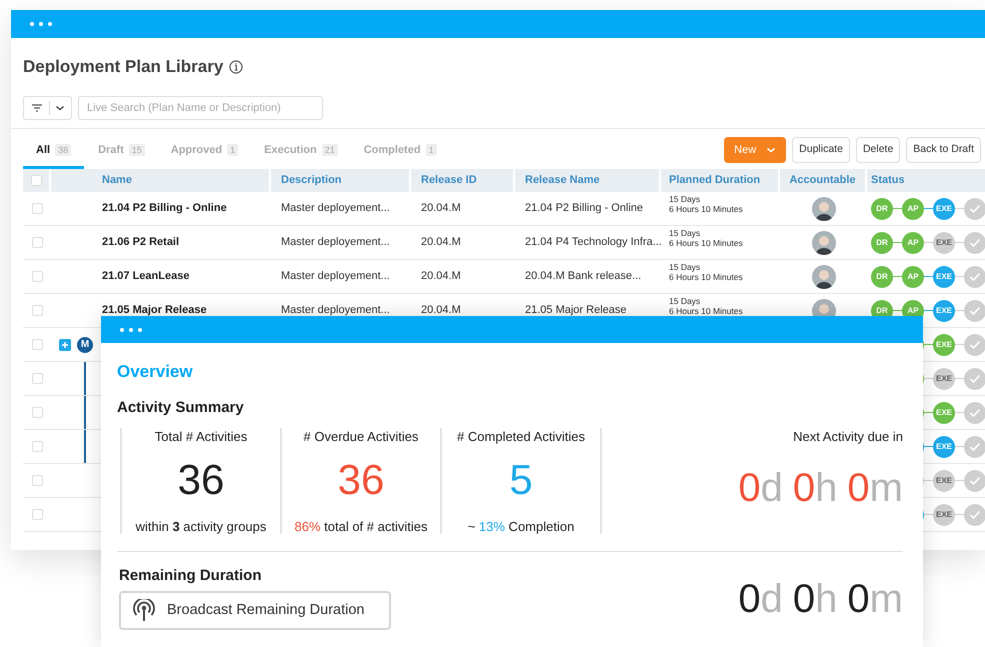 This screenshot has height=647, width=985. Describe the element at coordinates (154, 310) in the screenshot. I see `plan-name: 21.05 Major Release` at that location.